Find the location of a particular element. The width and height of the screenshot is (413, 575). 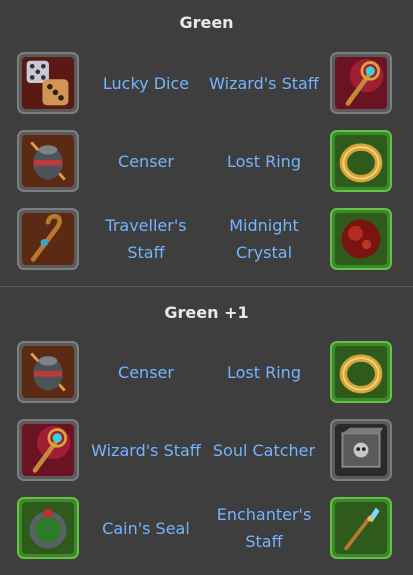

section-title: Green +1 is located at coordinates (206, 312).